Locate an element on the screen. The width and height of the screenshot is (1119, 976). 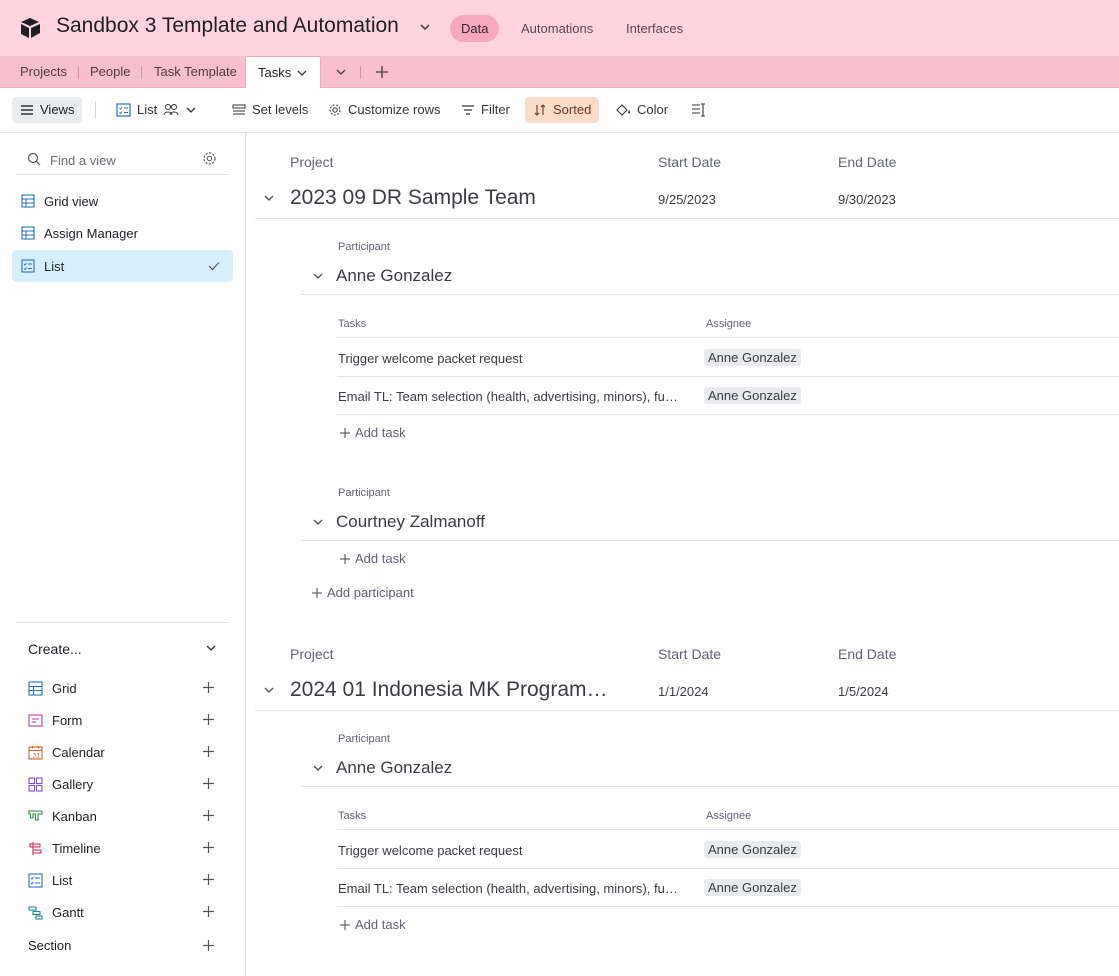
create-kanban: Kanban is located at coordinates (123, 817).